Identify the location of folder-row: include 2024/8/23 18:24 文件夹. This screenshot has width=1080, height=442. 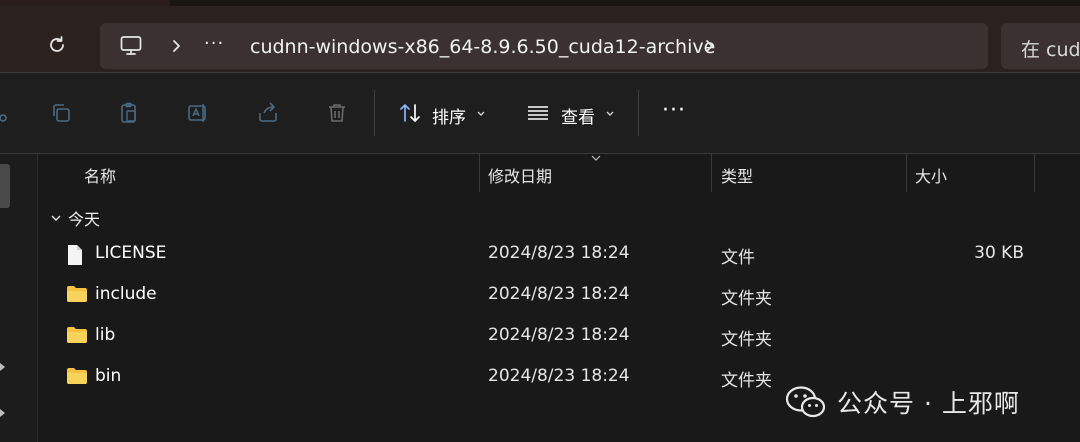
(559, 295).